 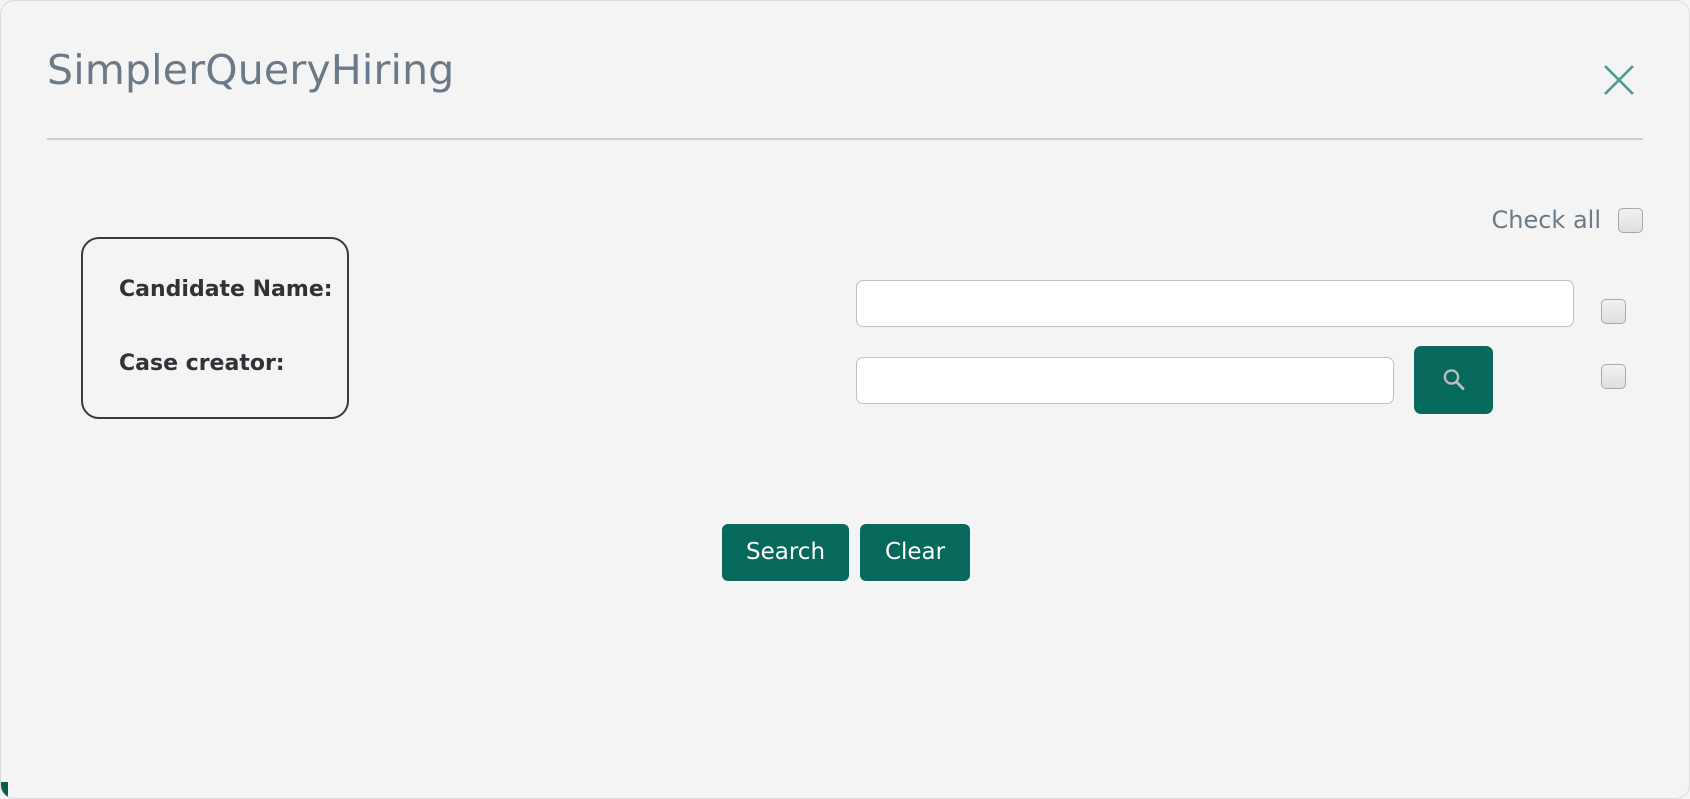 I want to click on check-all-label: Check all, so click(x=1546, y=220).